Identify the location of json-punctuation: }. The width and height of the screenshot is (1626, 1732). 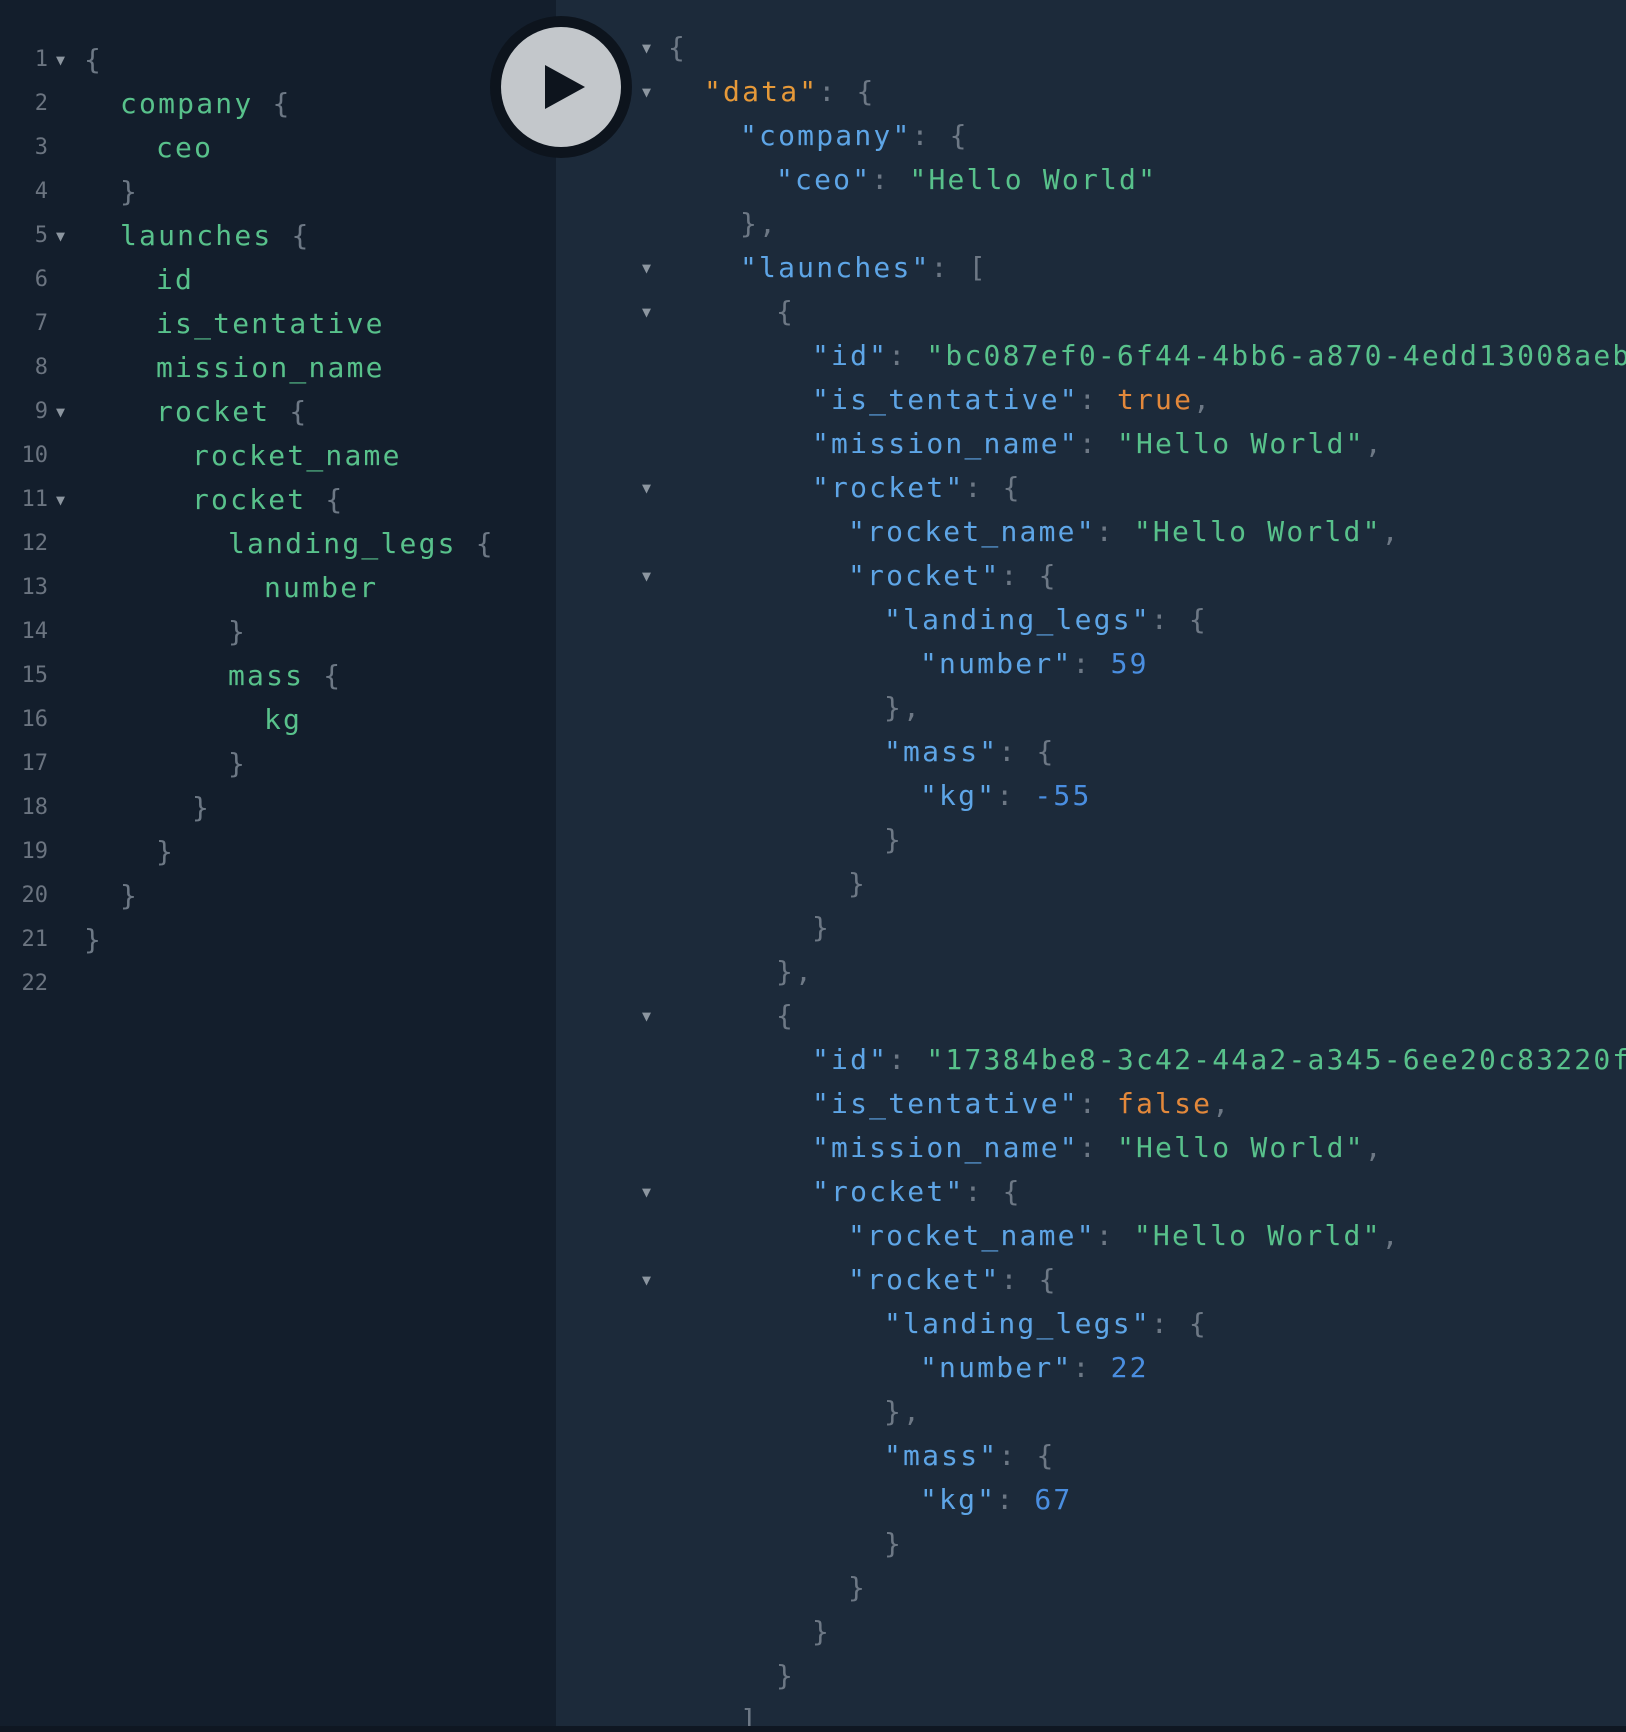
(858, 1587).